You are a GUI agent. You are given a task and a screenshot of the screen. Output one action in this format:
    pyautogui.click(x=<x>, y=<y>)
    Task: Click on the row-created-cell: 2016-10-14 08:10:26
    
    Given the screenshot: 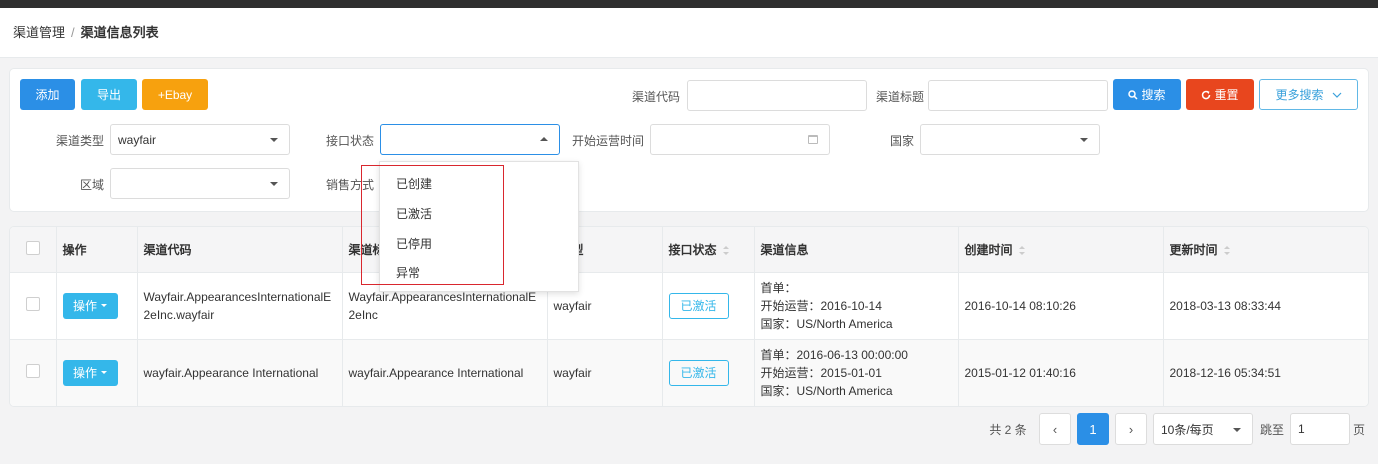 What is the action you would take?
    pyautogui.click(x=1061, y=306)
    